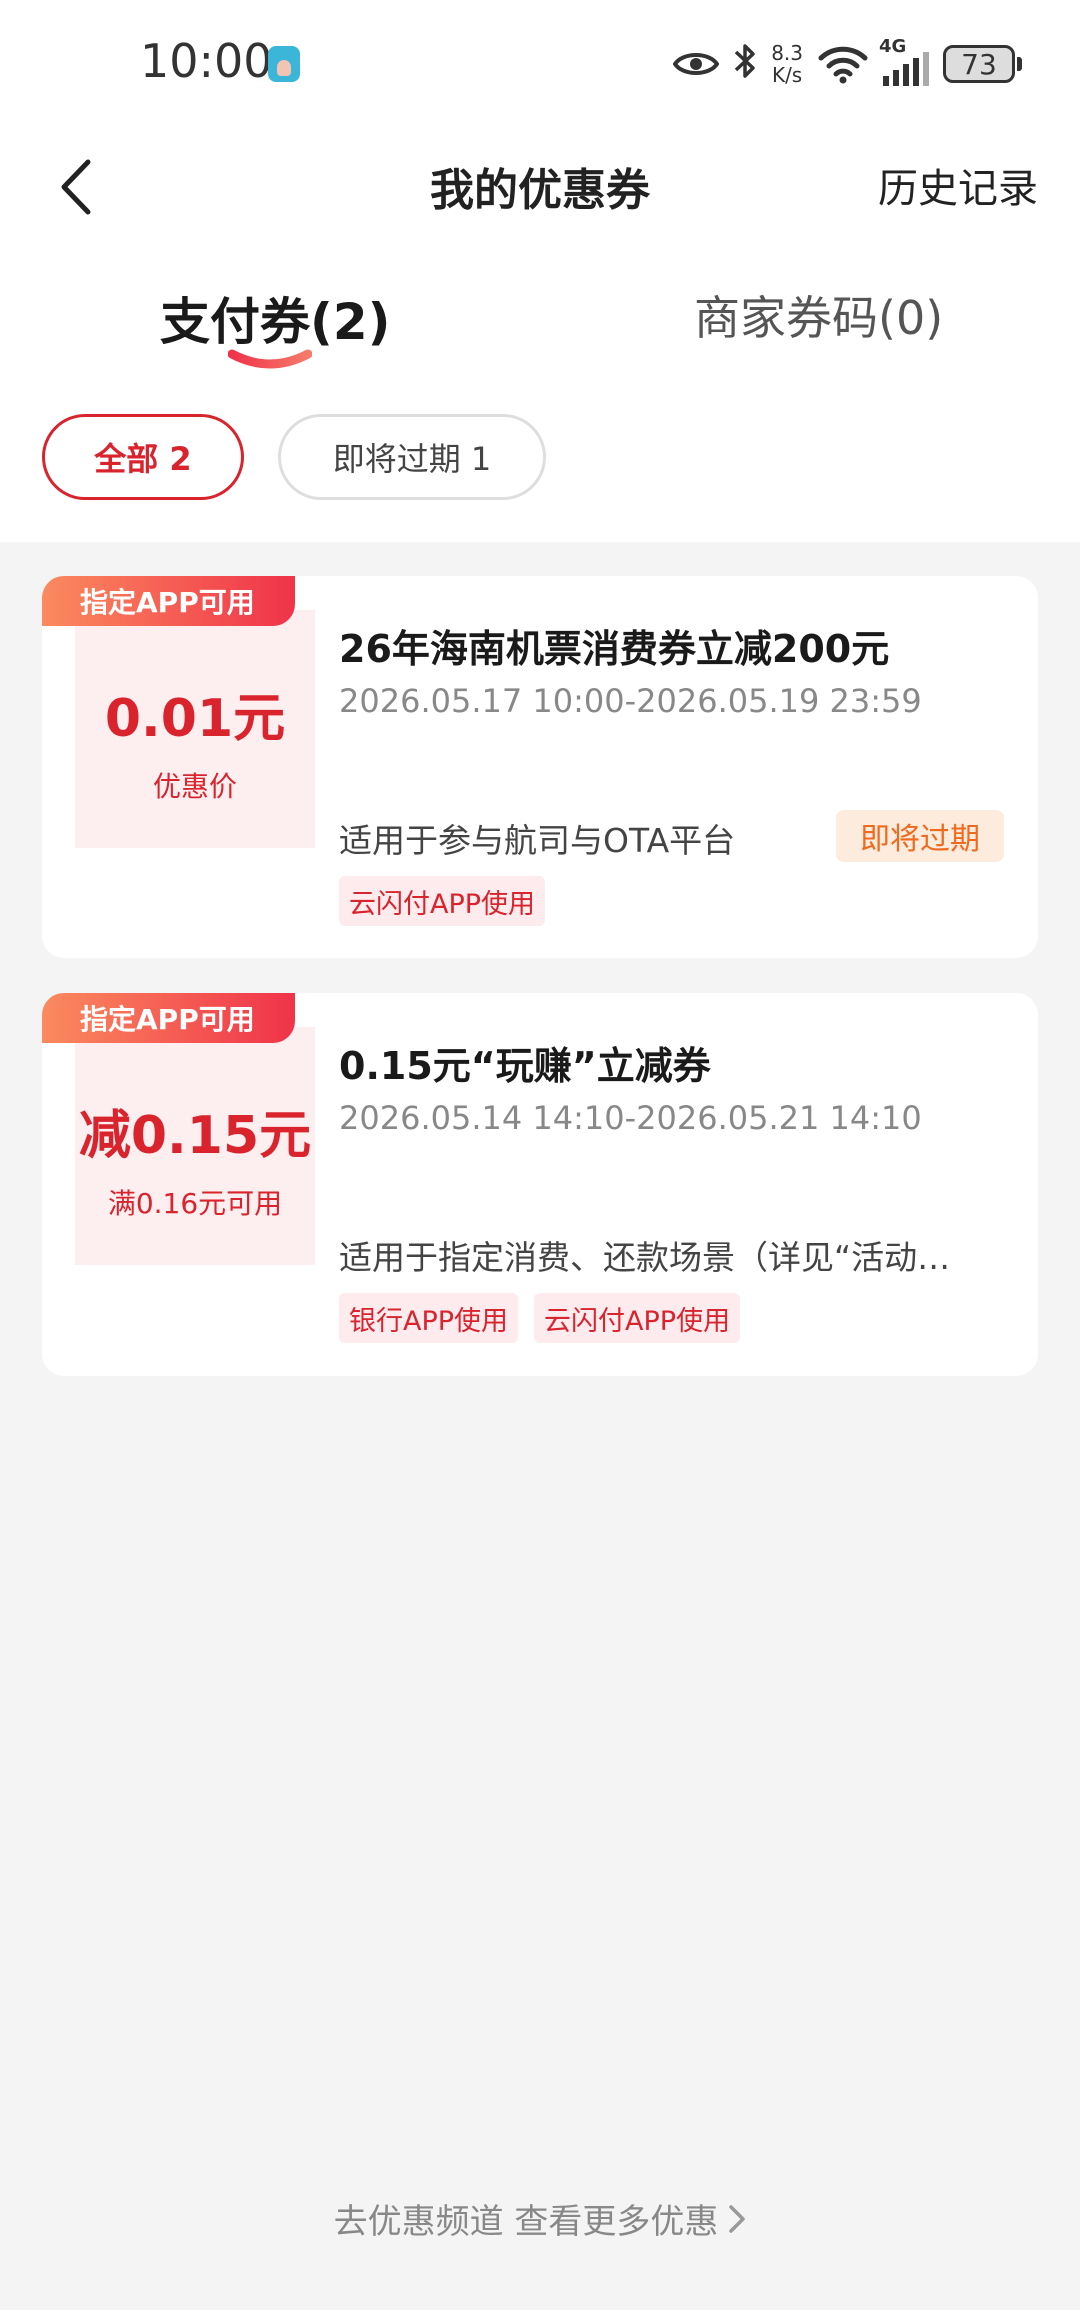 This screenshot has width=1080, height=2310. What do you see at coordinates (540, 65) in the screenshot?
I see `status-bar: 10:00 8.3 K/s 4G 73` at bounding box center [540, 65].